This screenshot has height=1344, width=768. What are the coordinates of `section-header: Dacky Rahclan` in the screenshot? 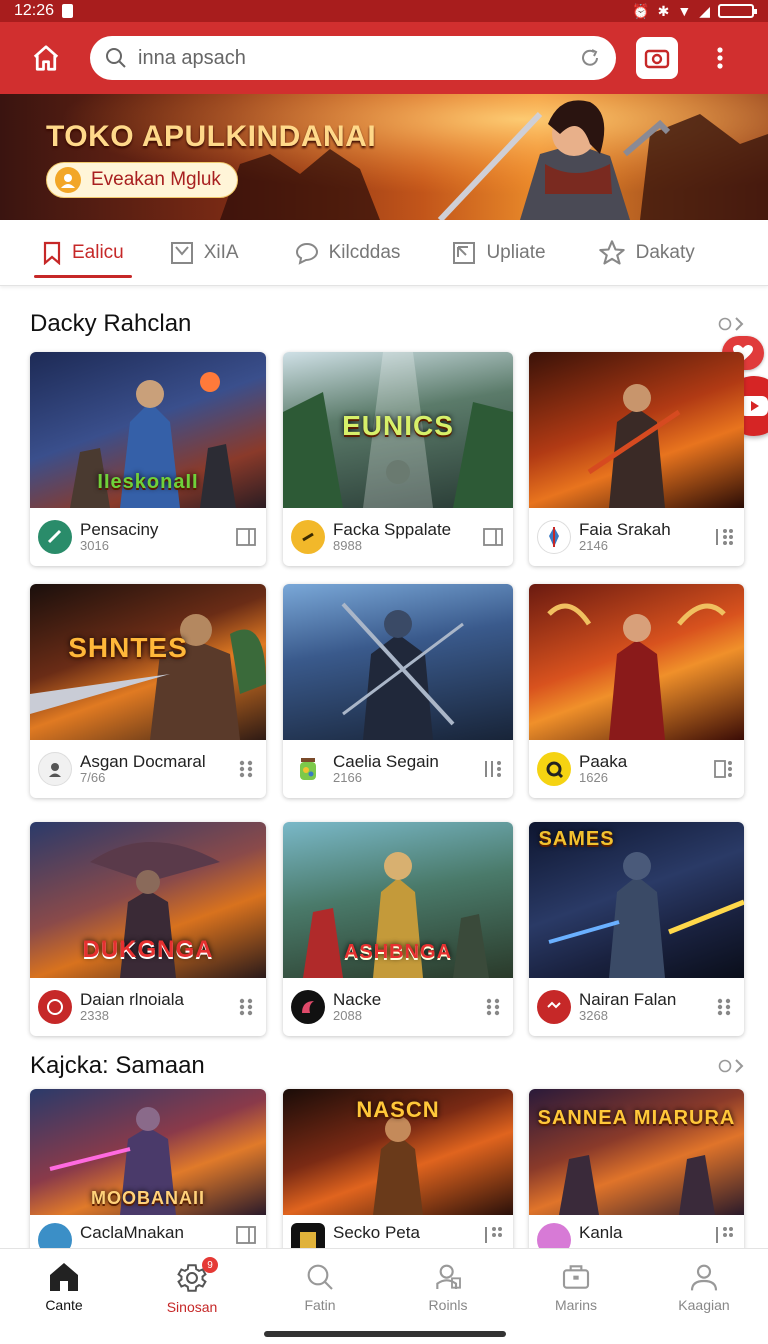 It's located at (387, 324).